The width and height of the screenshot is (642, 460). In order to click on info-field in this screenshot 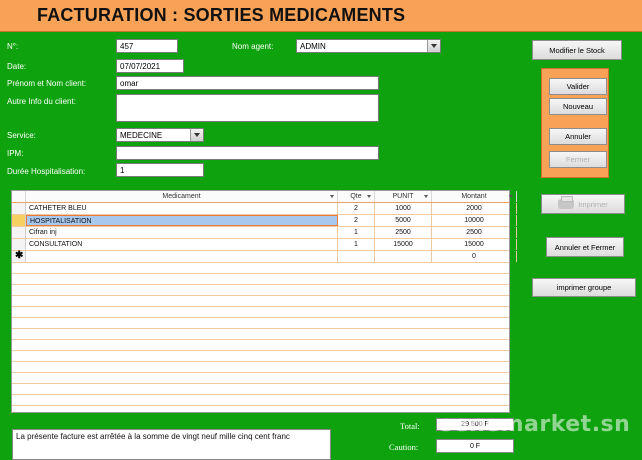, I will do `click(247, 108)`.